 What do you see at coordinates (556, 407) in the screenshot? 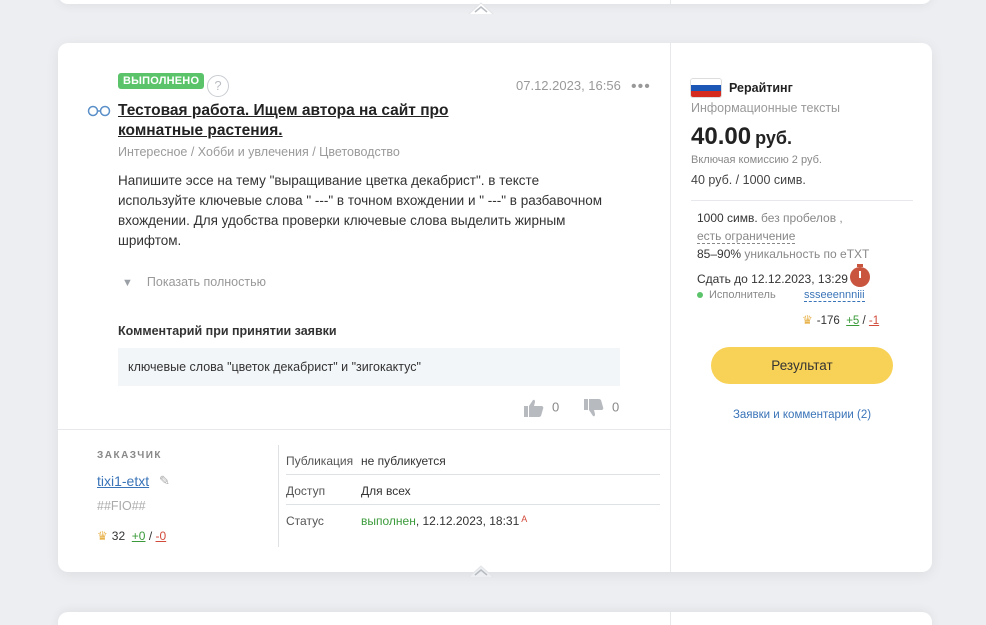
I see `likes-count: 0` at bounding box center [556, 407].